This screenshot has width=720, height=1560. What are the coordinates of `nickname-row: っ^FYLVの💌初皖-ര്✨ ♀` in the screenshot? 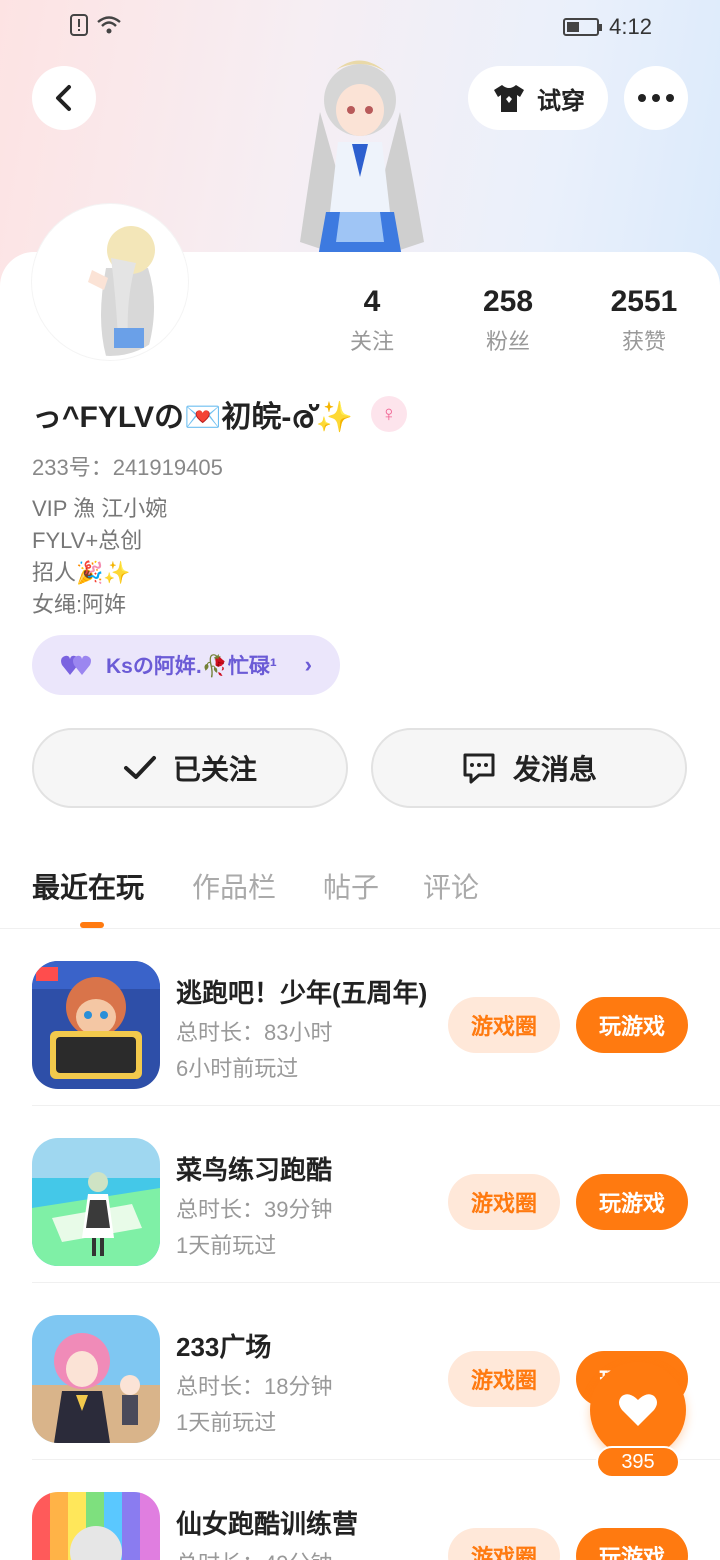 It's located at (219, 414).